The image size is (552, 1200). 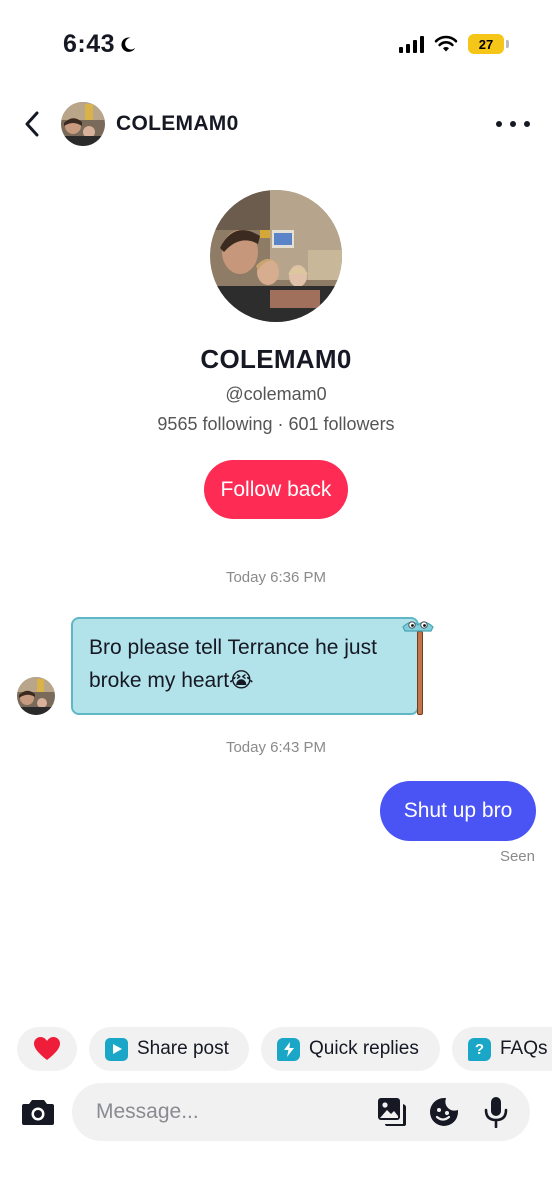 I want to click on sent-message-bubble: Shut up bro, so click(x=458, y=811).